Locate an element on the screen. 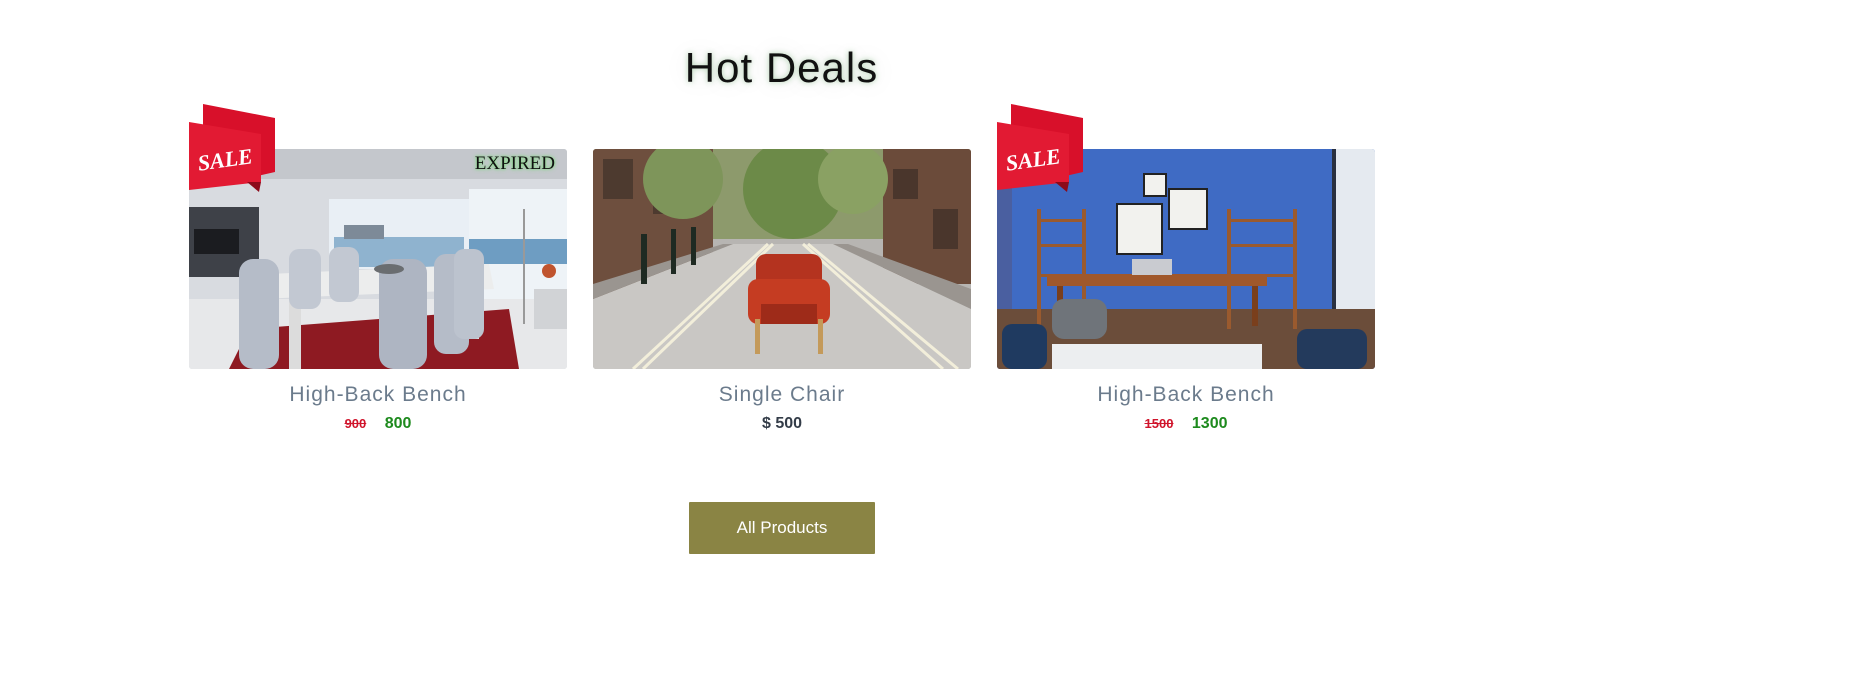  product-price: $ 500 is located at coordinates (782, 424).